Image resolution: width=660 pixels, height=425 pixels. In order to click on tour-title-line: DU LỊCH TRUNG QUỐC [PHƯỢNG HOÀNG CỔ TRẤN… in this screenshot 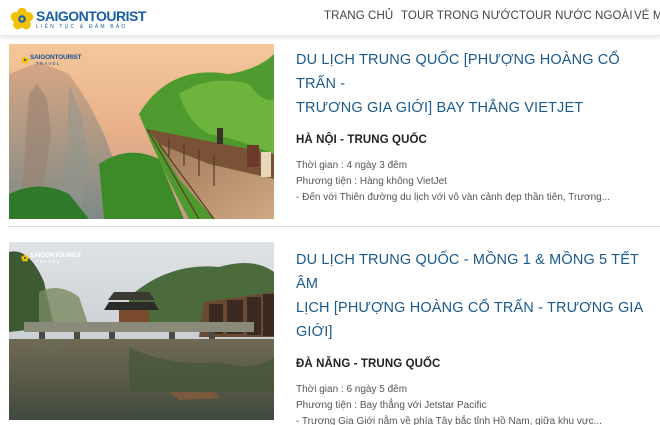, I will do `click(458, 72)`.